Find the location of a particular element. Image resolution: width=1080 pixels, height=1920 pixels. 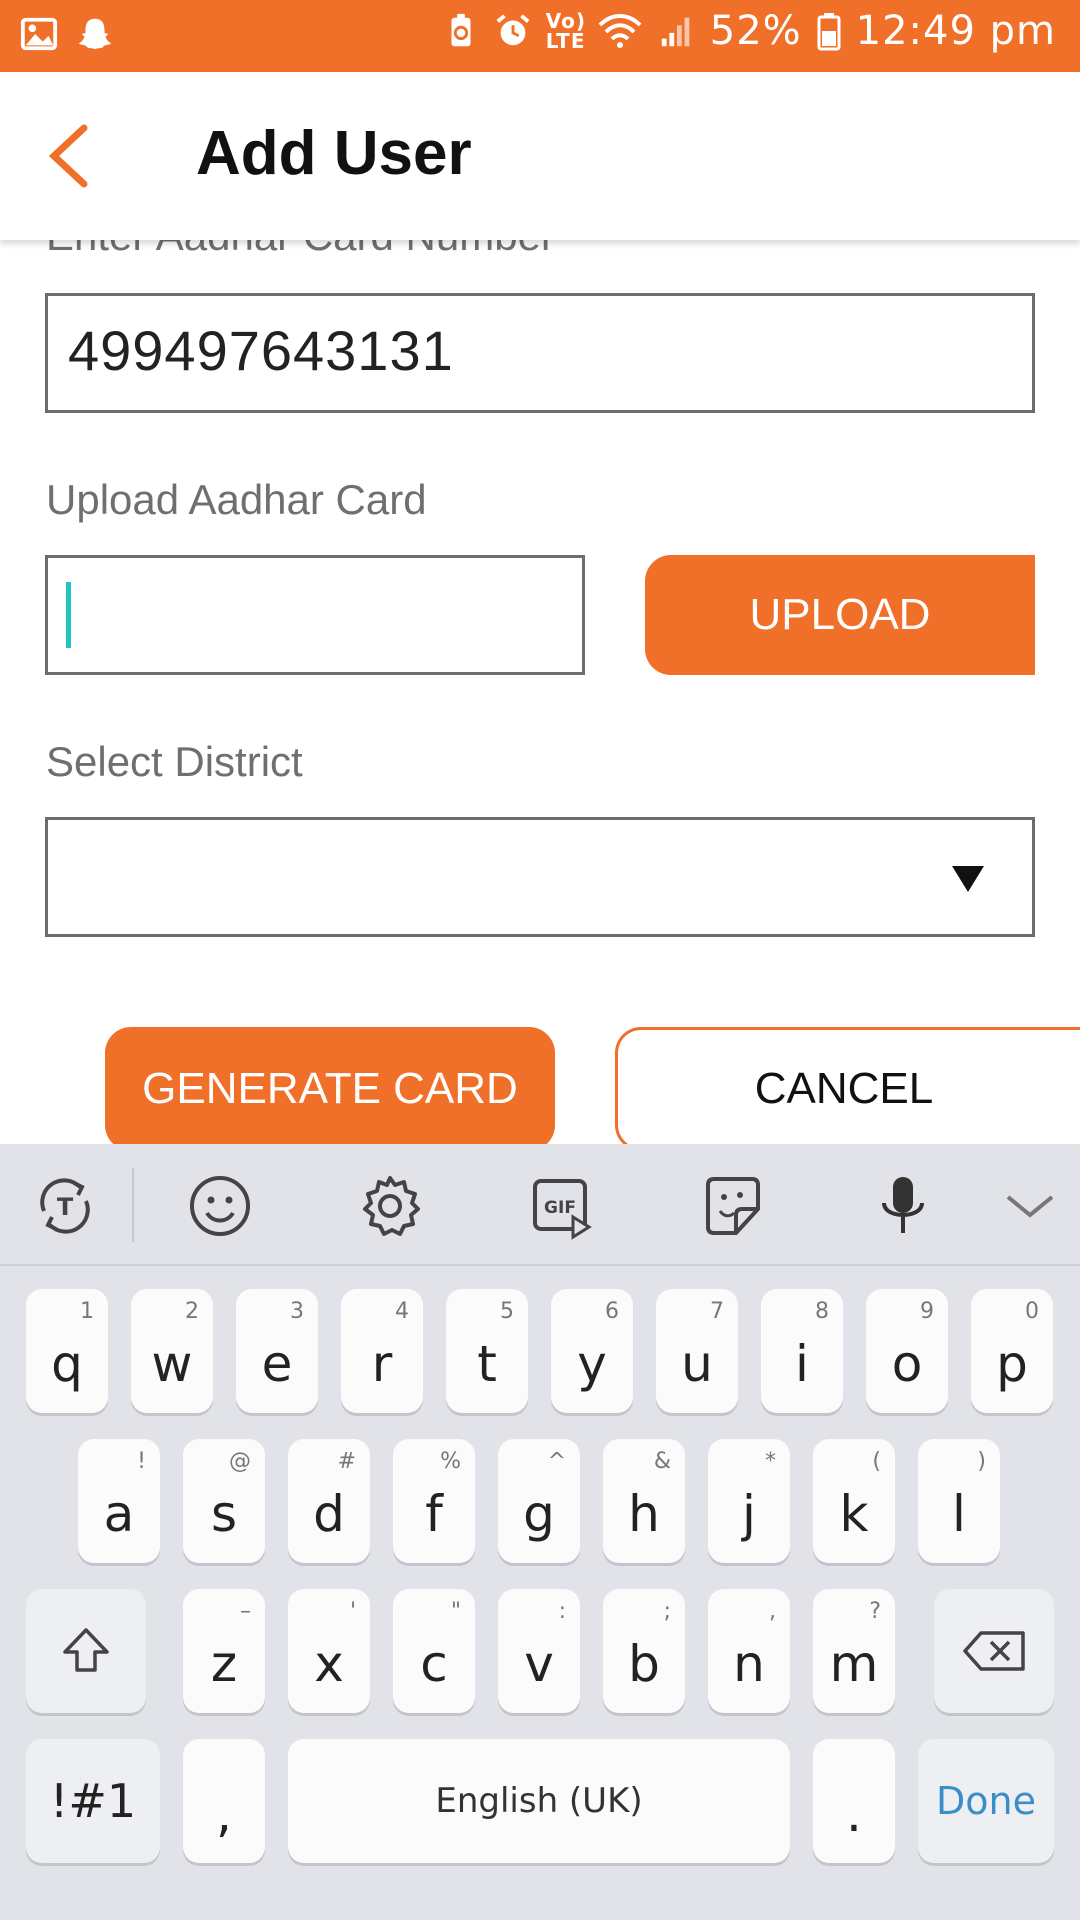

key-label: j is located at coordinates (749, 1514).